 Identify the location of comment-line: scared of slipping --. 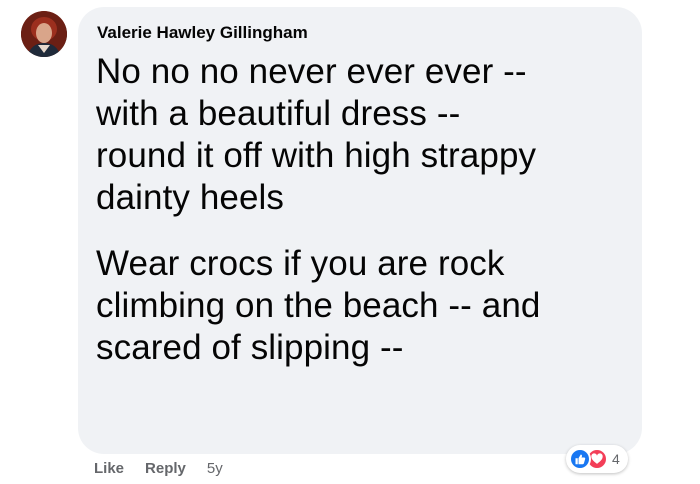
(250, 347).